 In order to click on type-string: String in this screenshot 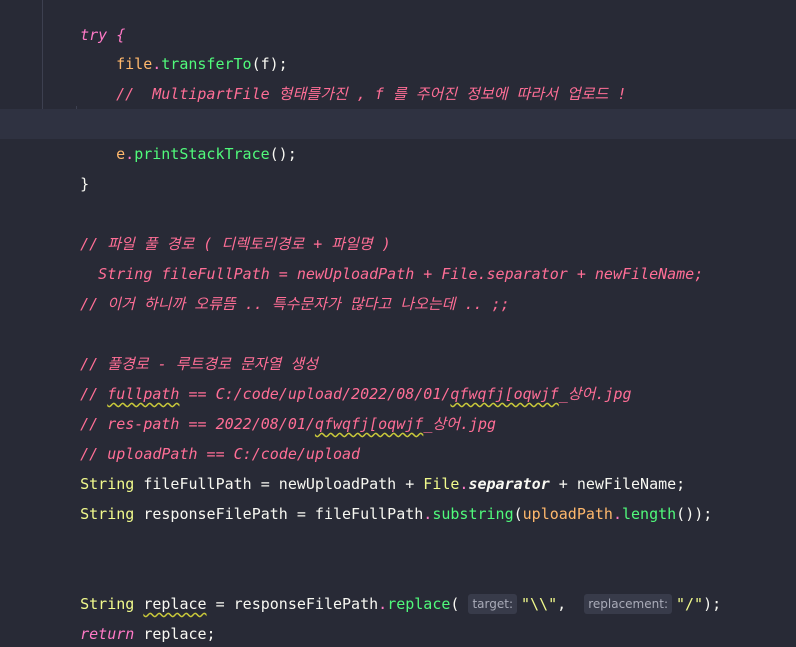, I will do `click(107, 514)`.